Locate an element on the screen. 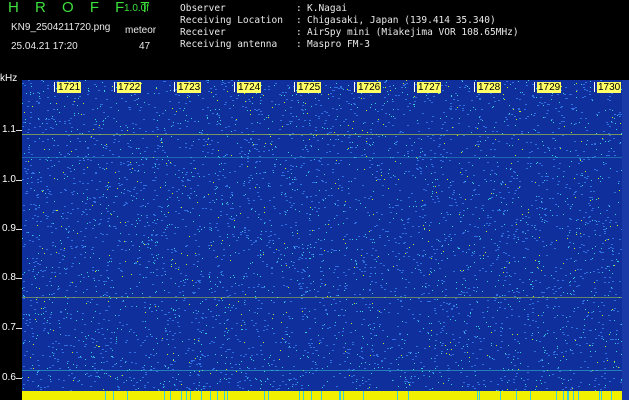  x-tick-label: 1721 is located at coordinates (69, 87).